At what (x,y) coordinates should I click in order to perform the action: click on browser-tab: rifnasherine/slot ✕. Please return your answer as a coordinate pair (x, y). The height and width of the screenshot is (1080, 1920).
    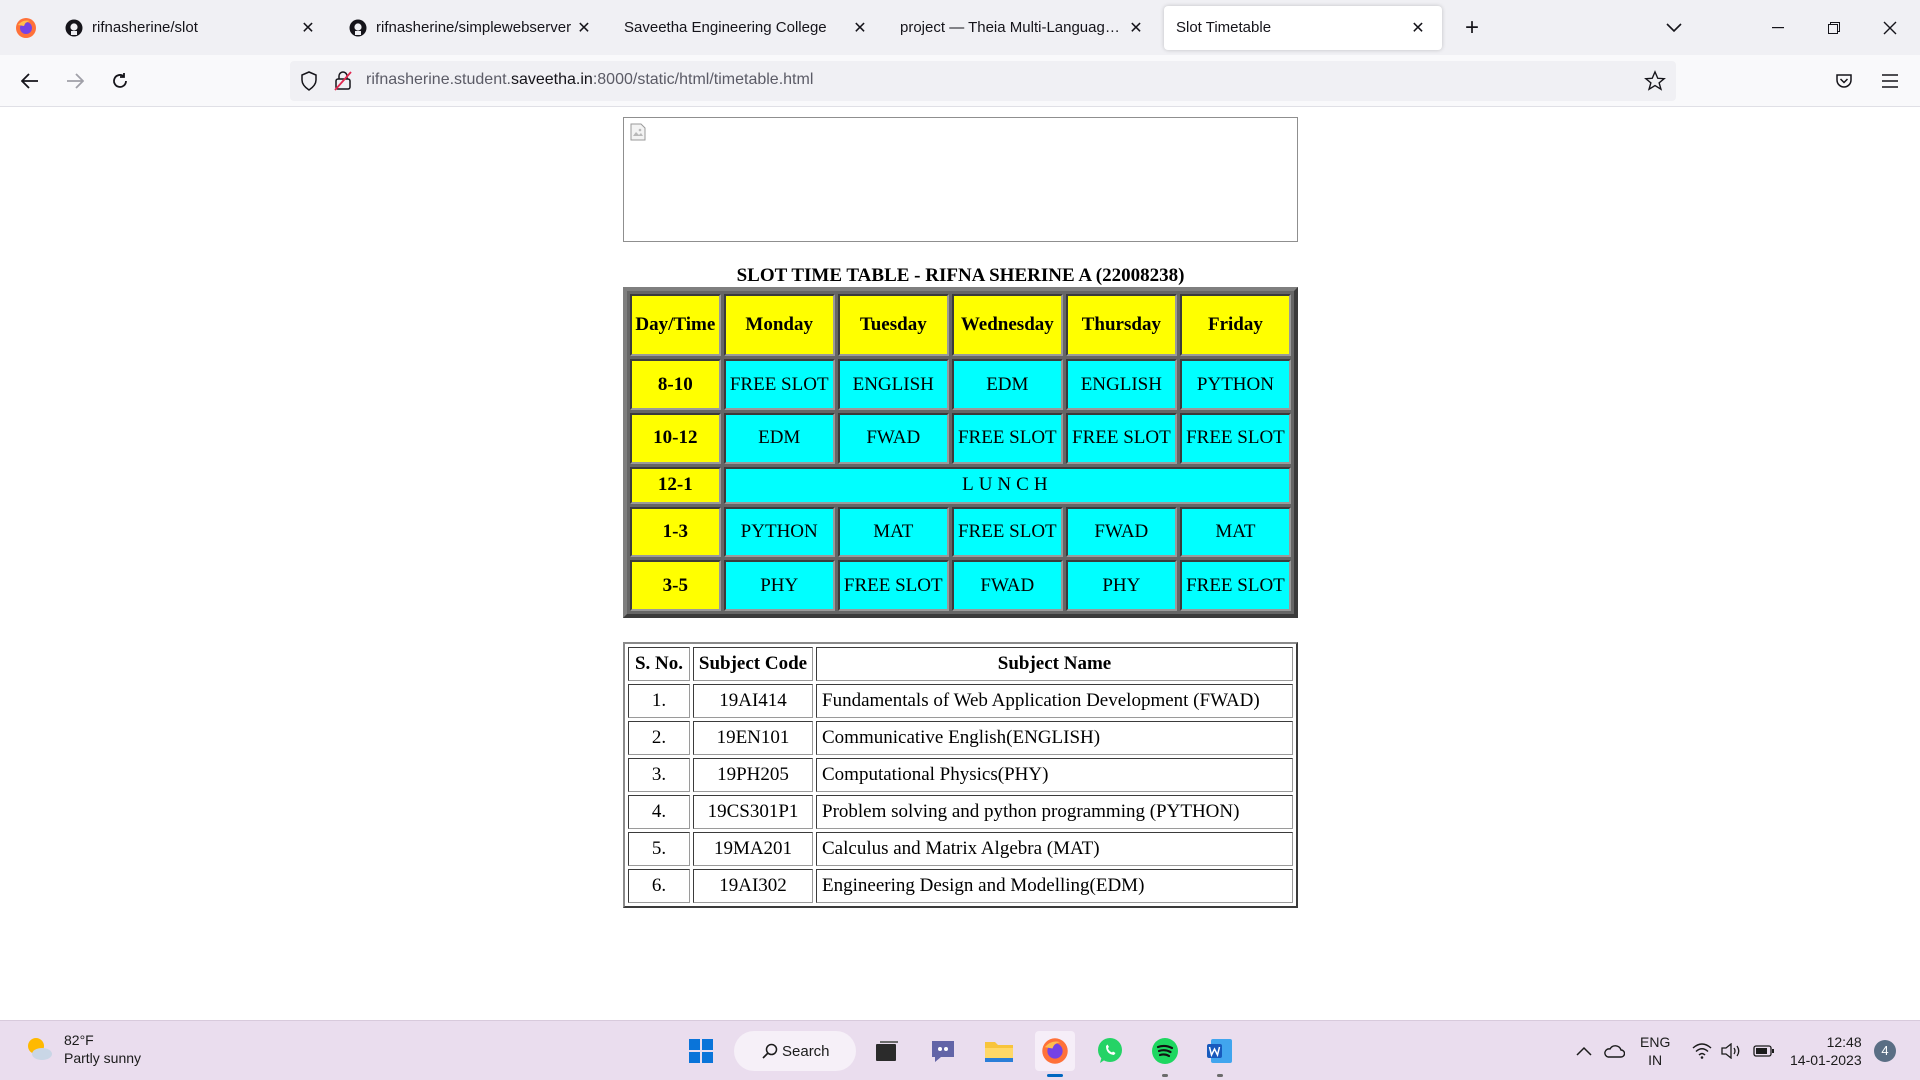
    Looking at the image, I should click on (192, 28).